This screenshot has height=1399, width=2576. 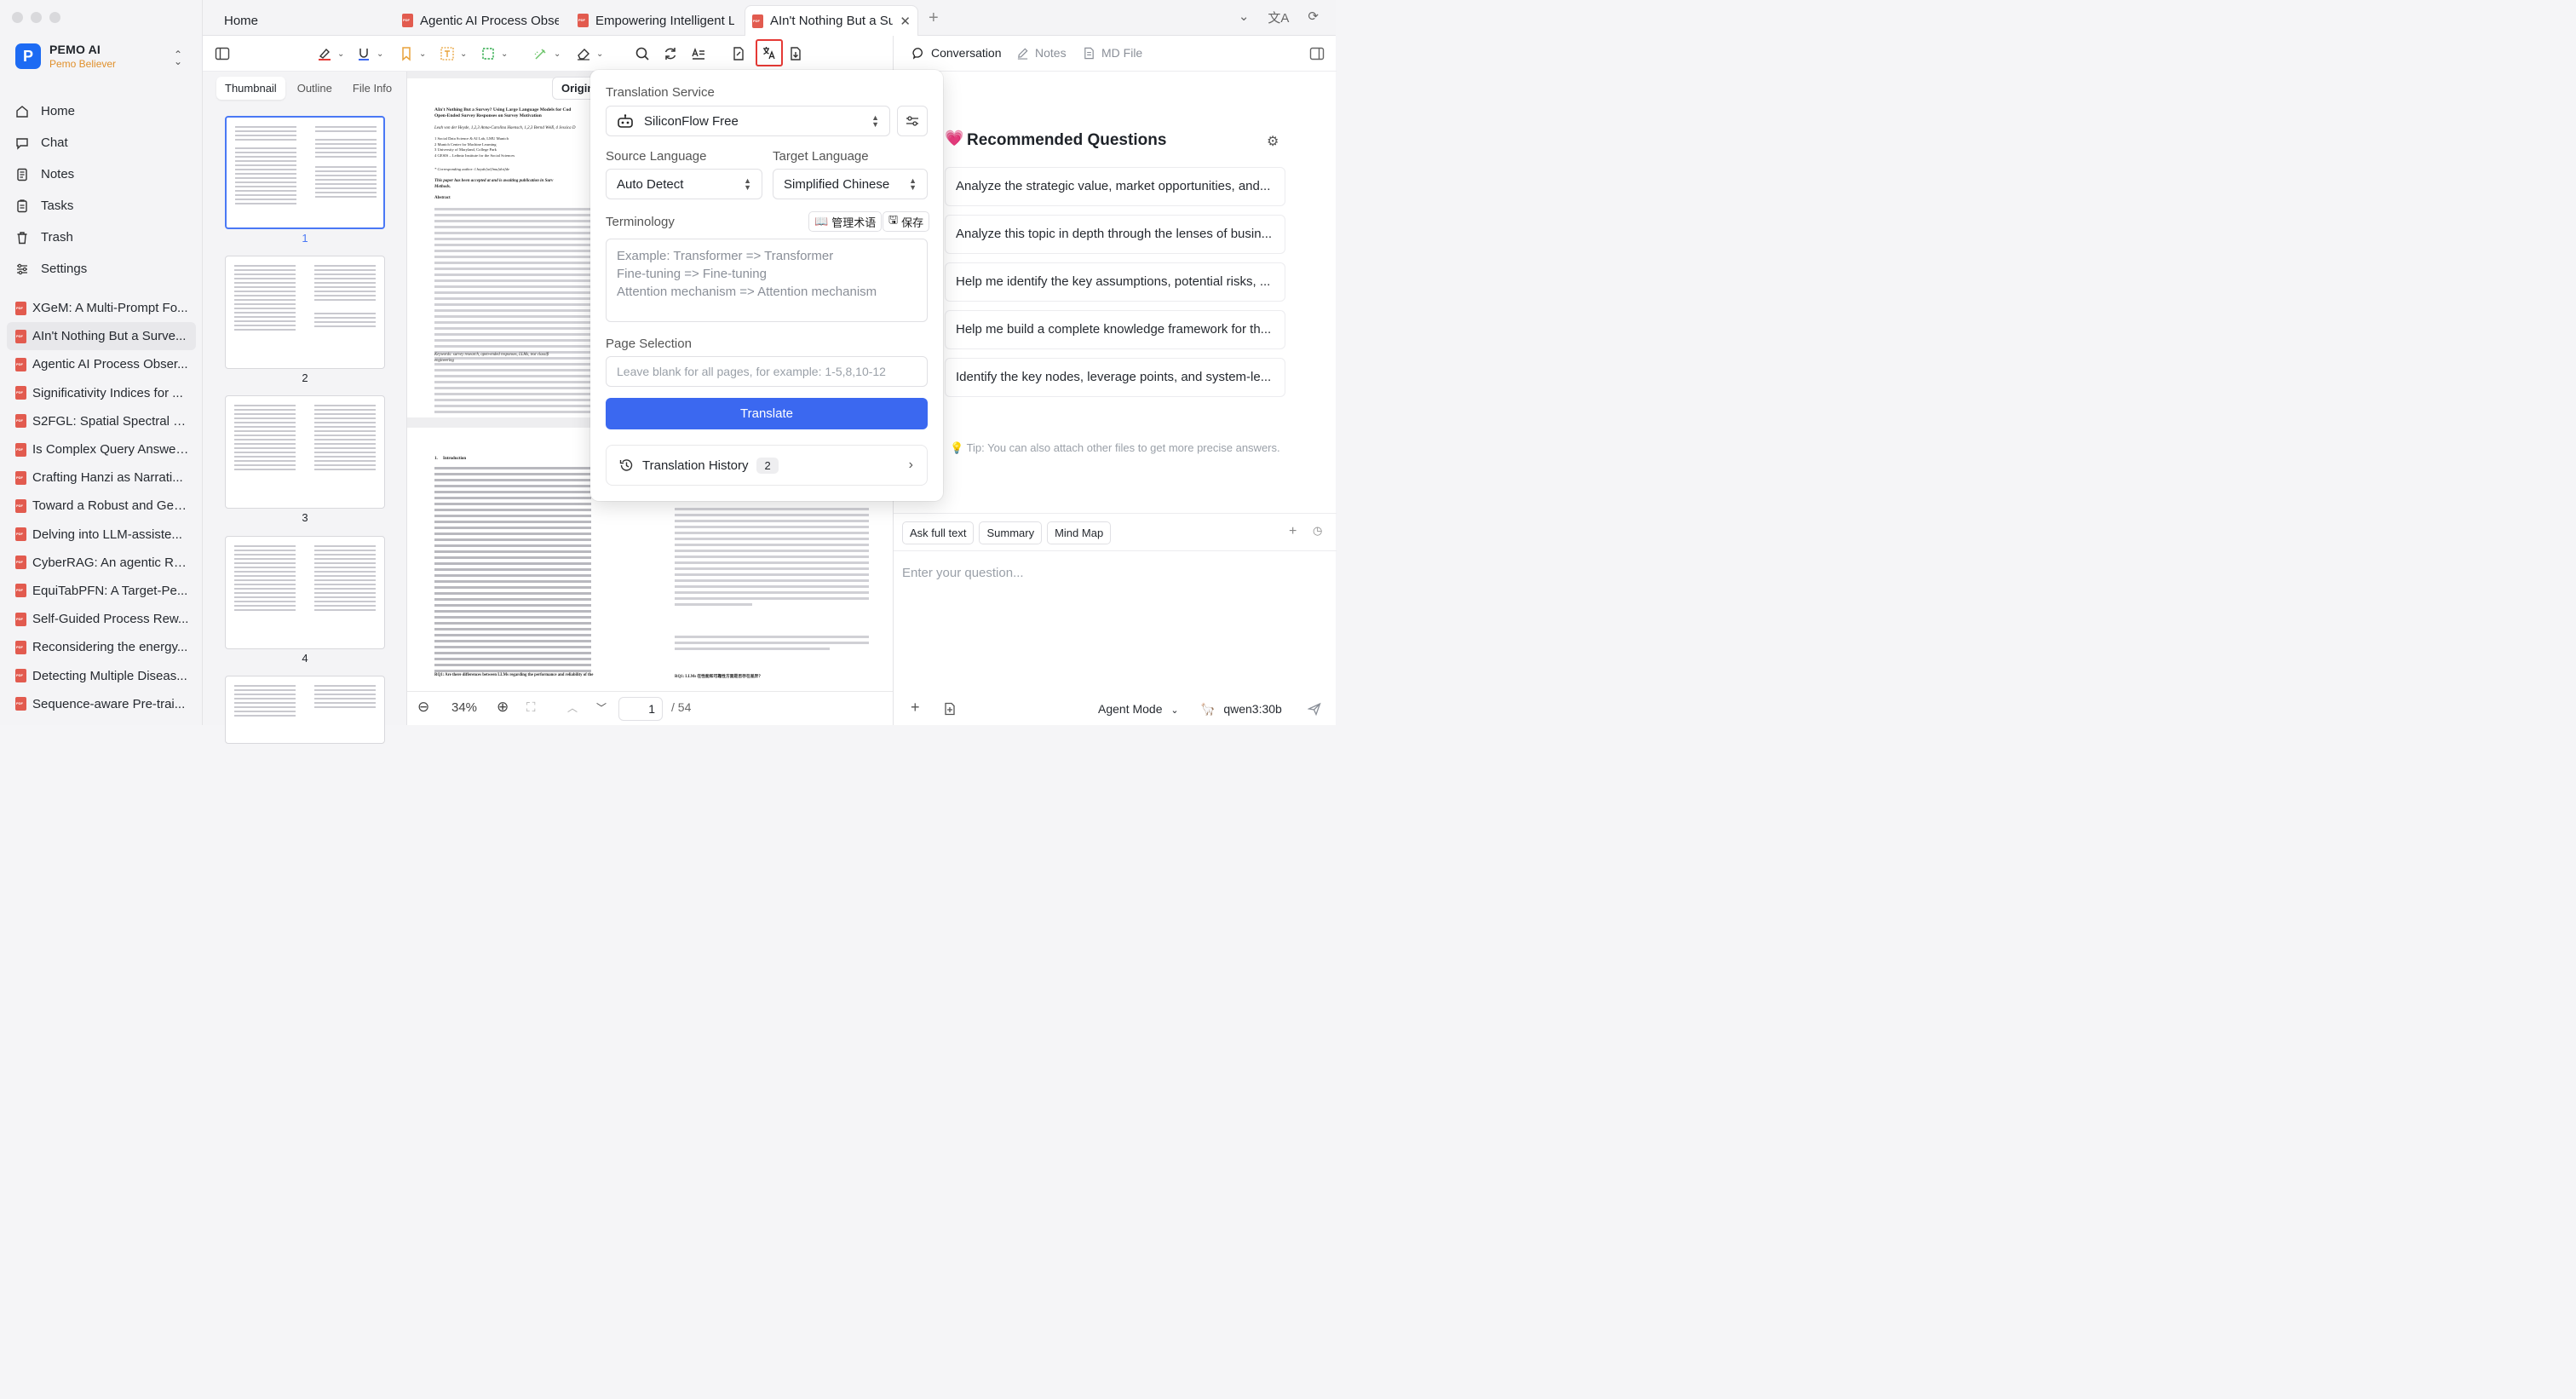 I want to click on sidebar-toggle-icon, so click(x=223, y=53).